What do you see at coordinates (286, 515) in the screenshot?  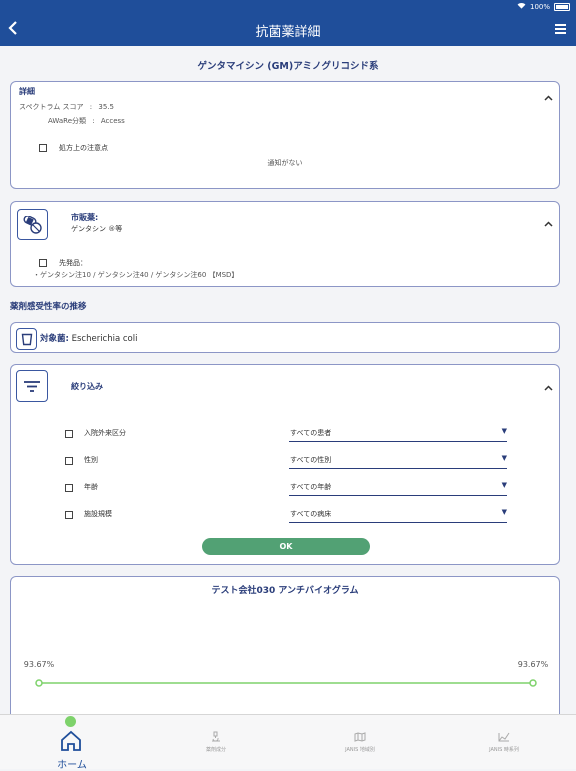 I see `filter-row-facility: 施設規模 すべての病床 ▼` at bounding box center [286, 515].